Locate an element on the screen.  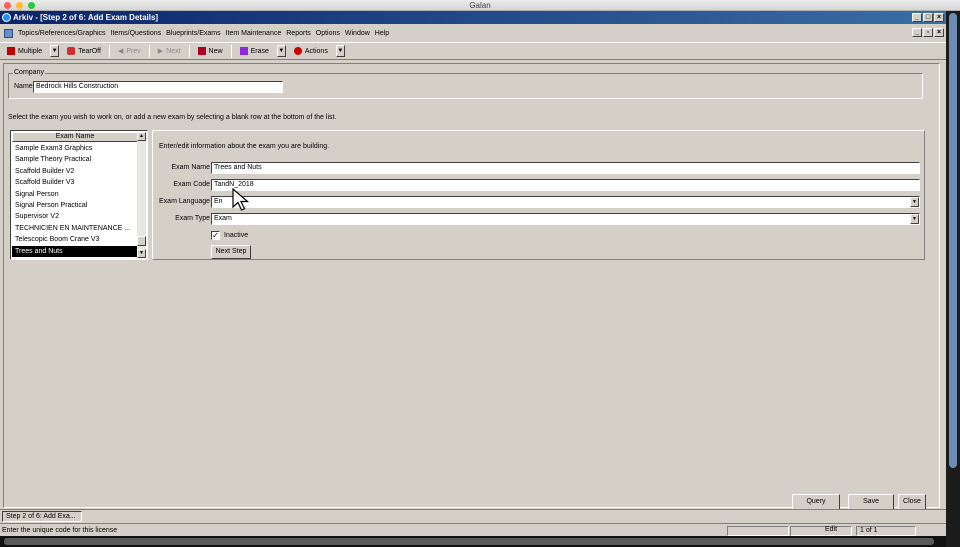
prev-button: ◀ Prev is located at coordinates (129, 51).